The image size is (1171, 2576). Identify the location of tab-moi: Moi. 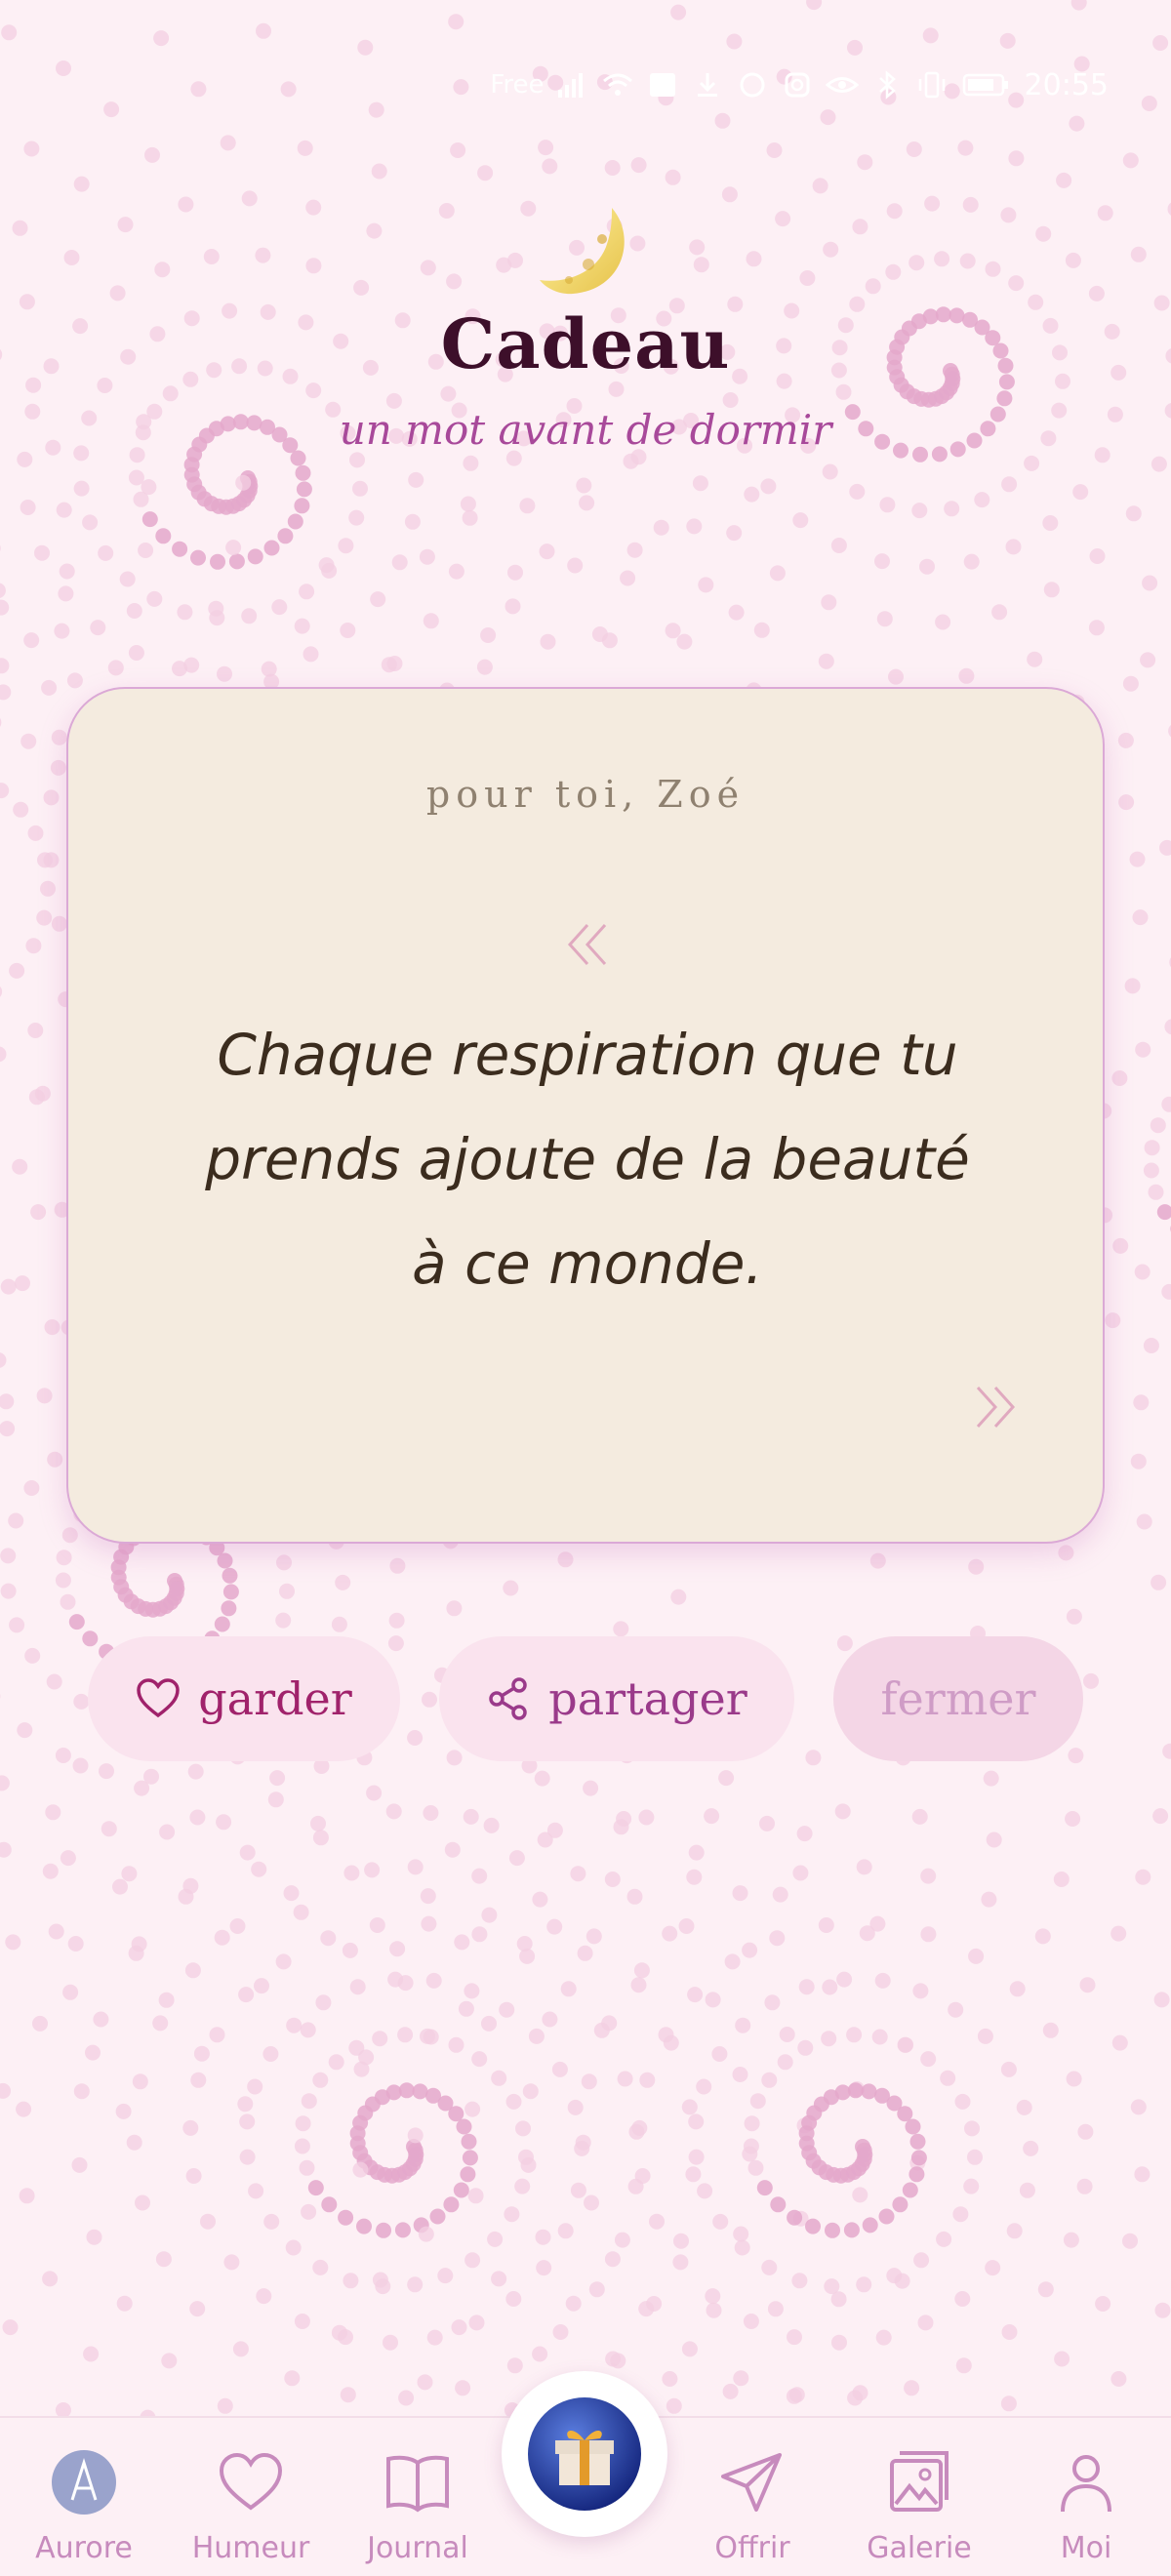
(1086, 2497).